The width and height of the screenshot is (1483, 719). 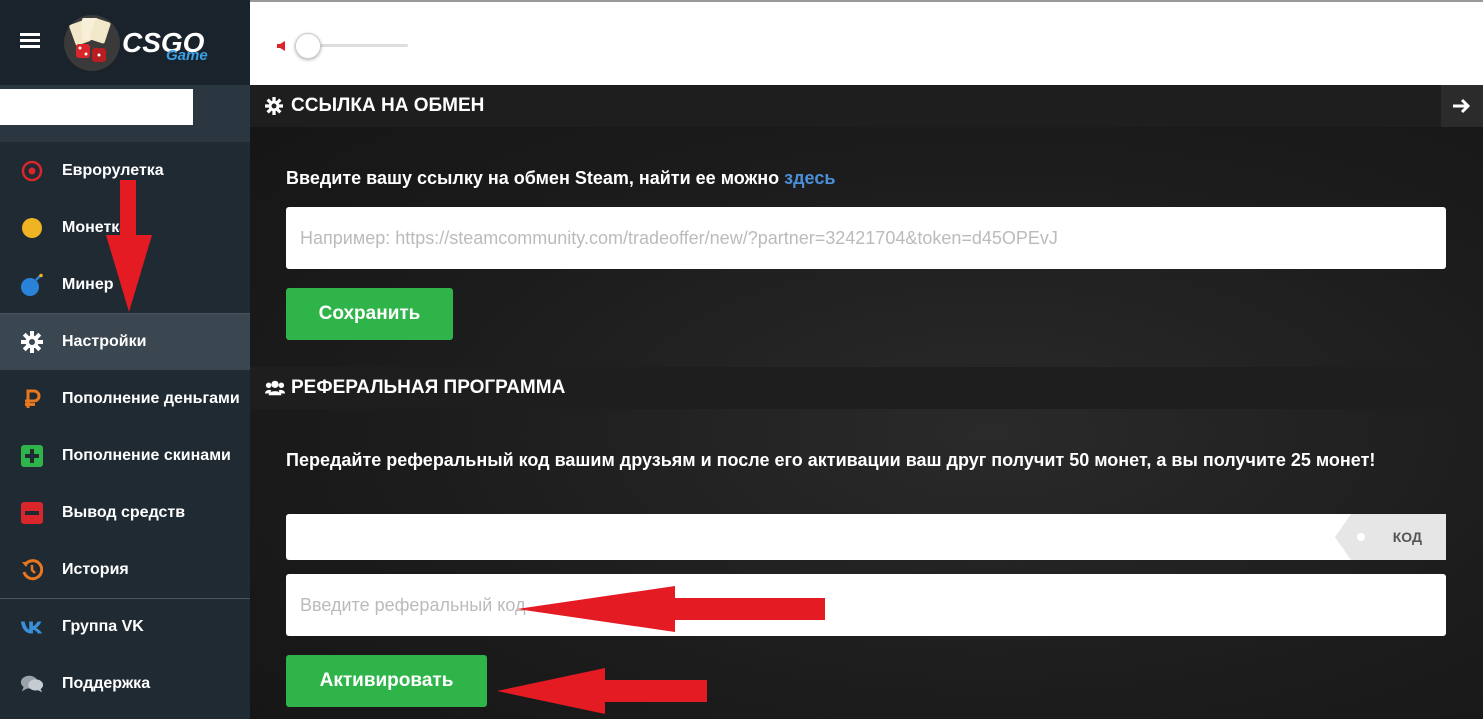 What do you see at coordinates (113, 170) in the screenshot?
I see `sidebar-item-label: Еврорулетка` at bounding box center [113, 170].